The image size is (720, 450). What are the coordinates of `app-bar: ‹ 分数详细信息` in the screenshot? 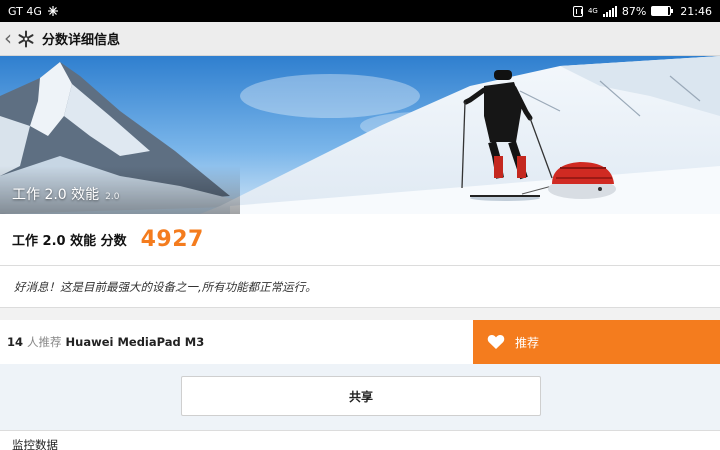 It's located at (360, 39).